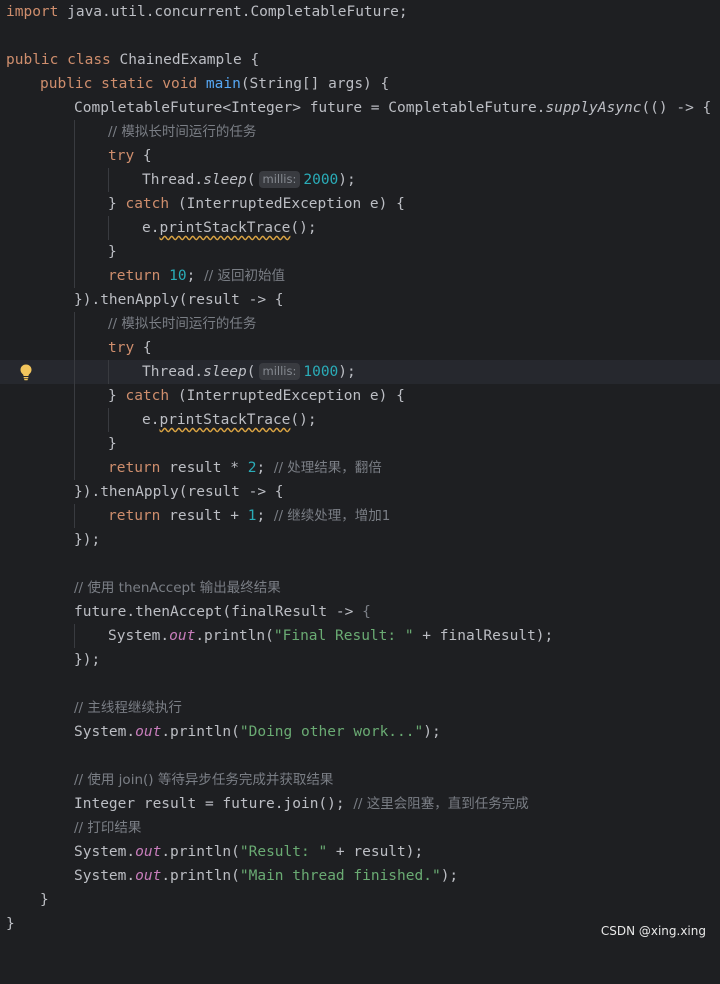 The height and width of the screenshot is (984, 720). Describe the element at coordinates (283, 852) in the screenshot. I see `string-literal: "Result: "` at that location.